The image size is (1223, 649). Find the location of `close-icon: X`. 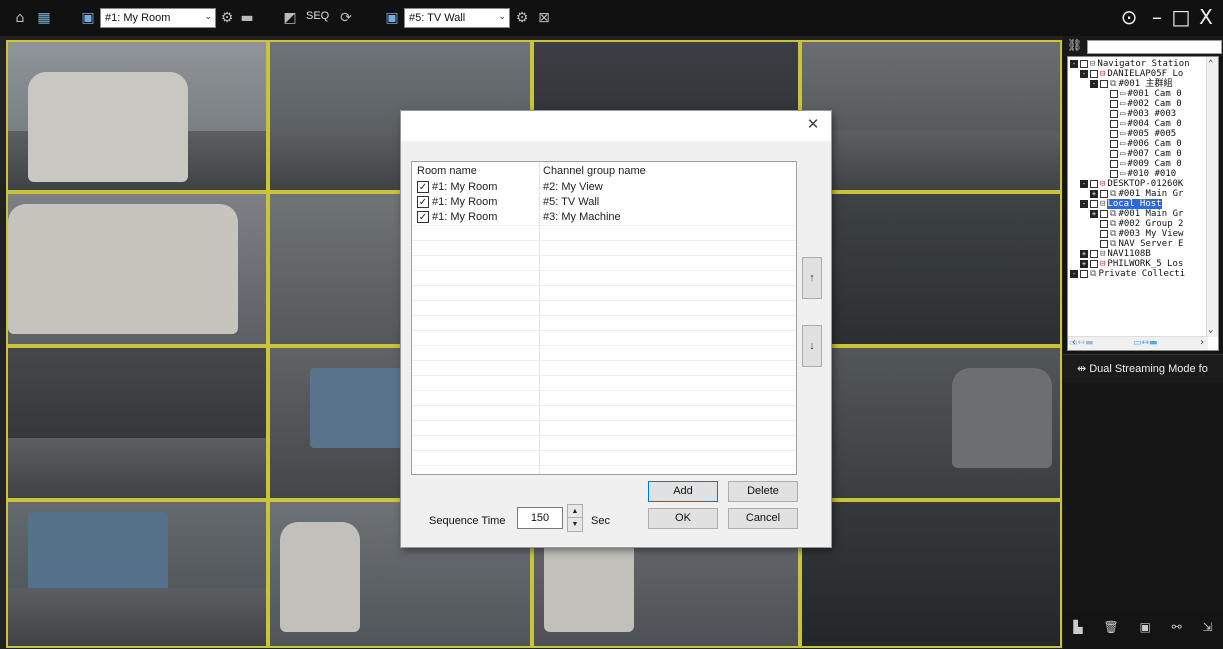

close-icon: X is located at coordinates (1206, 17).